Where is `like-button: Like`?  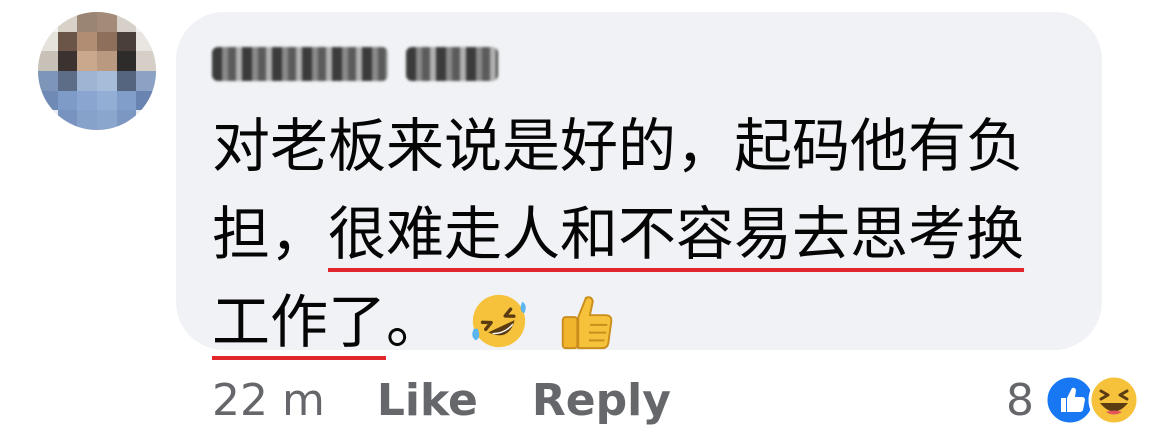 like-button: Like is located at coordinates (427, 400).